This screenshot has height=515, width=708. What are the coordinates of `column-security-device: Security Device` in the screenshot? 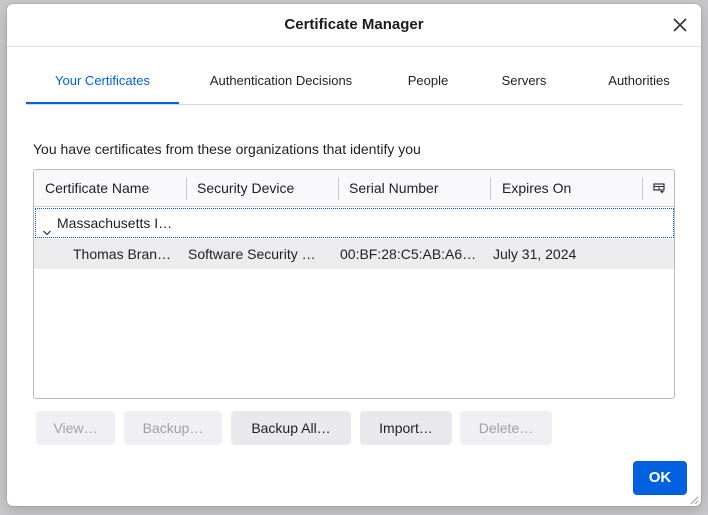 It's located at (245, 188).